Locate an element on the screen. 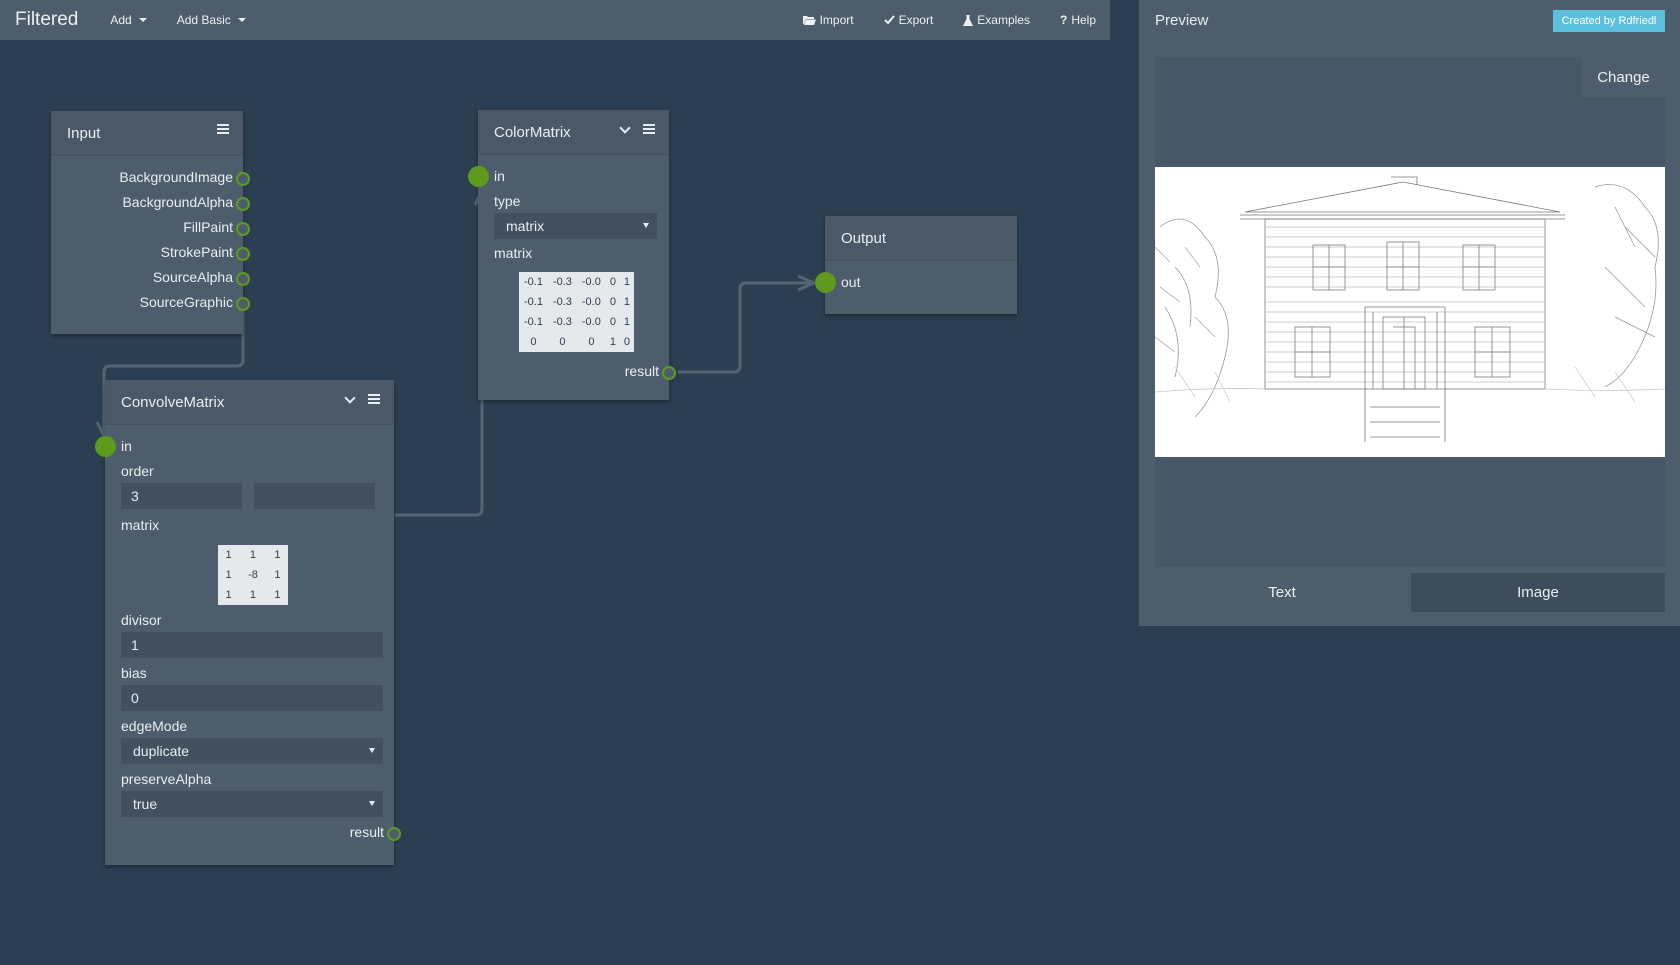  wire-convolve-to-colormatrix is located at coordinates (439, 351).